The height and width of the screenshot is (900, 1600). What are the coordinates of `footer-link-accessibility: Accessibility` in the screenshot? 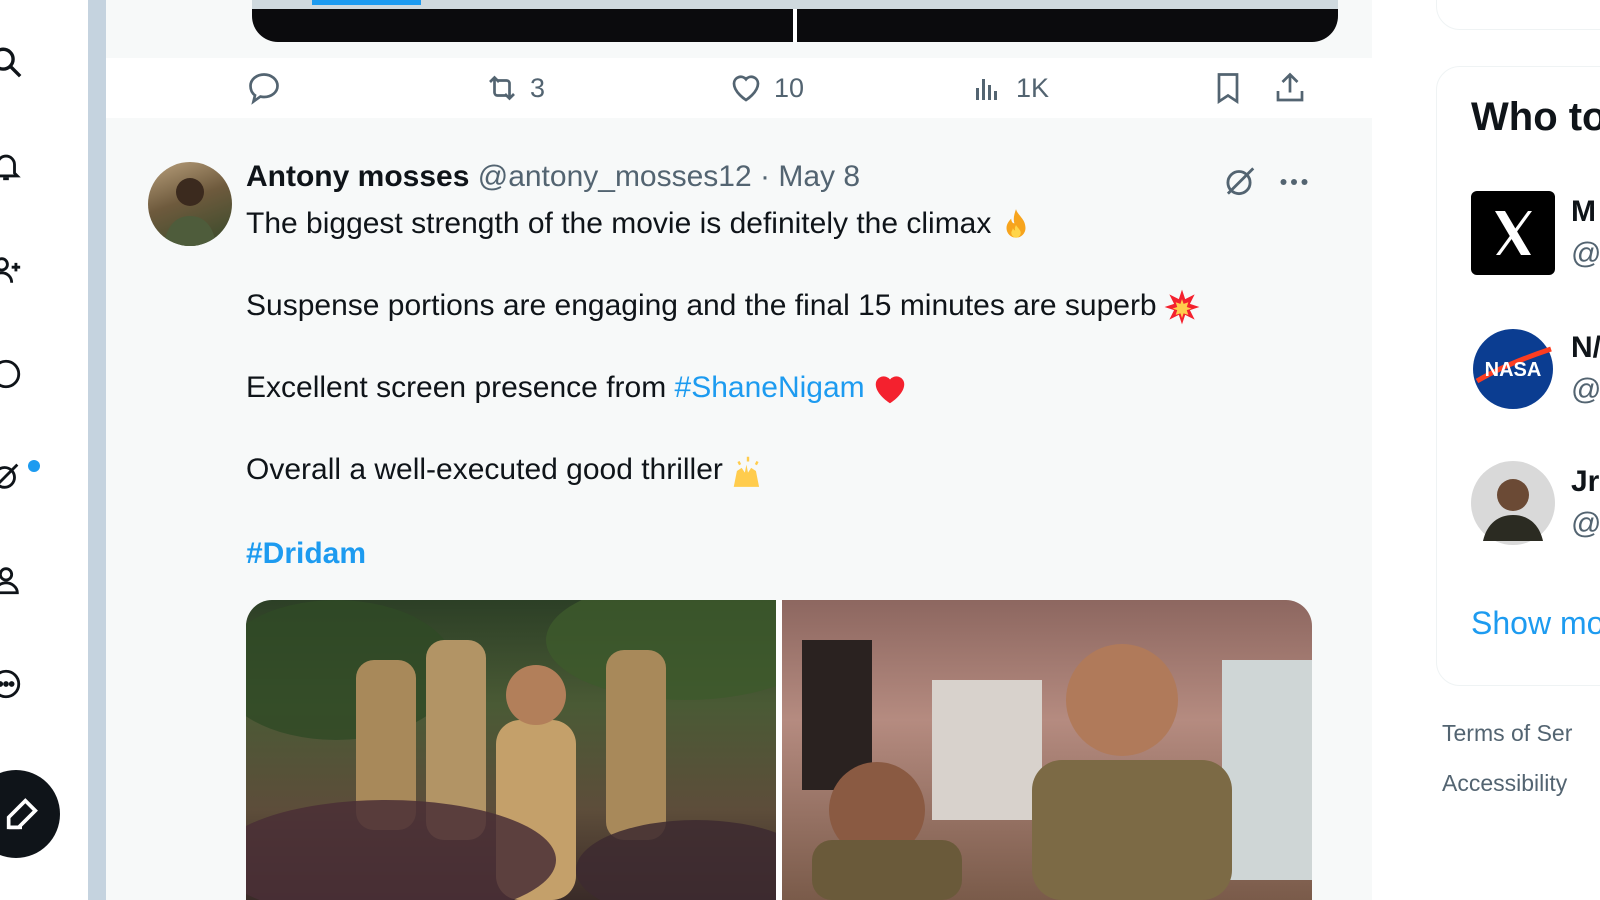 It's located at (1504, 783).